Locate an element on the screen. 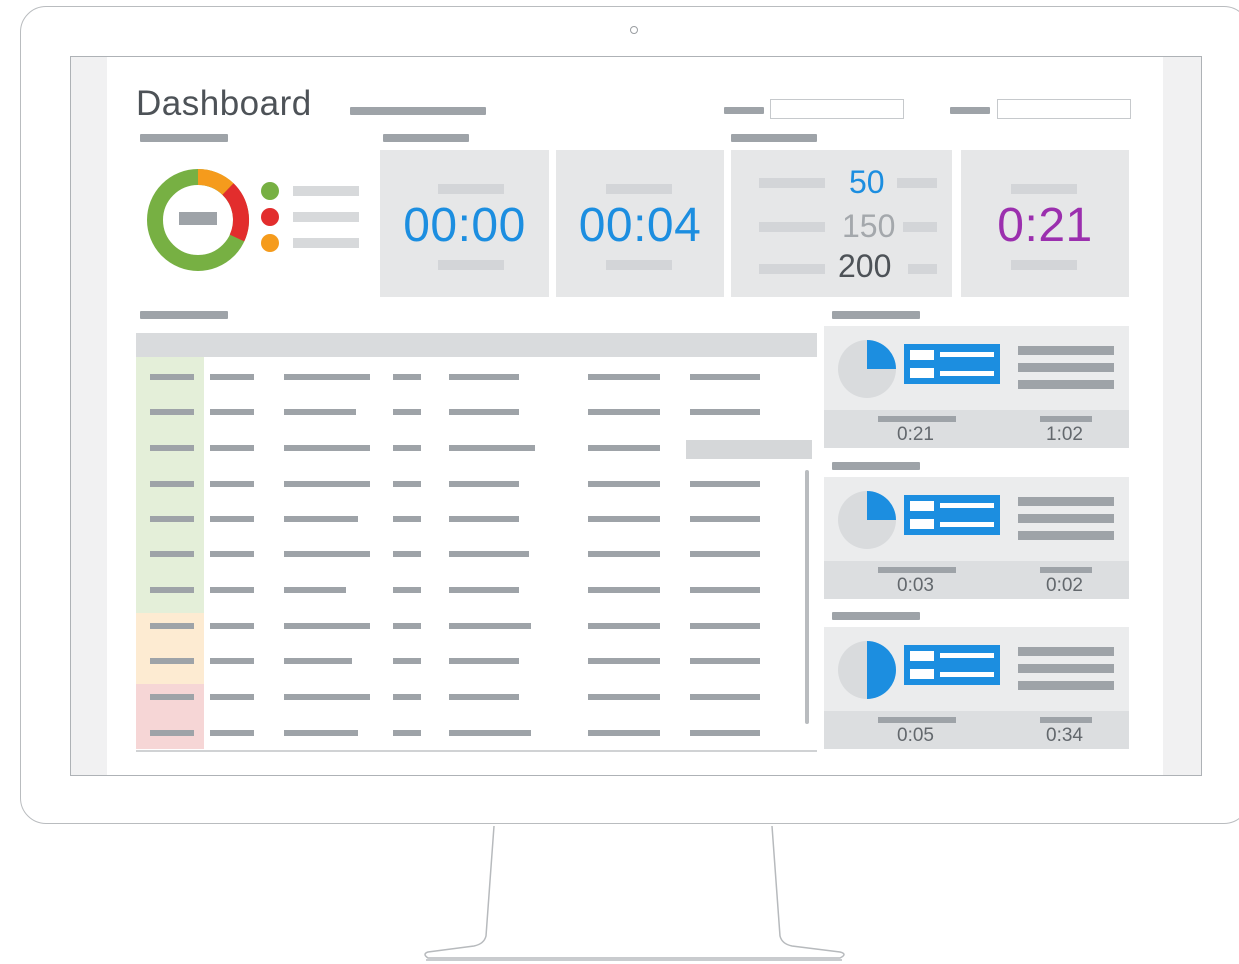  count-value-3: 200 is located at coordinates (865, 266).